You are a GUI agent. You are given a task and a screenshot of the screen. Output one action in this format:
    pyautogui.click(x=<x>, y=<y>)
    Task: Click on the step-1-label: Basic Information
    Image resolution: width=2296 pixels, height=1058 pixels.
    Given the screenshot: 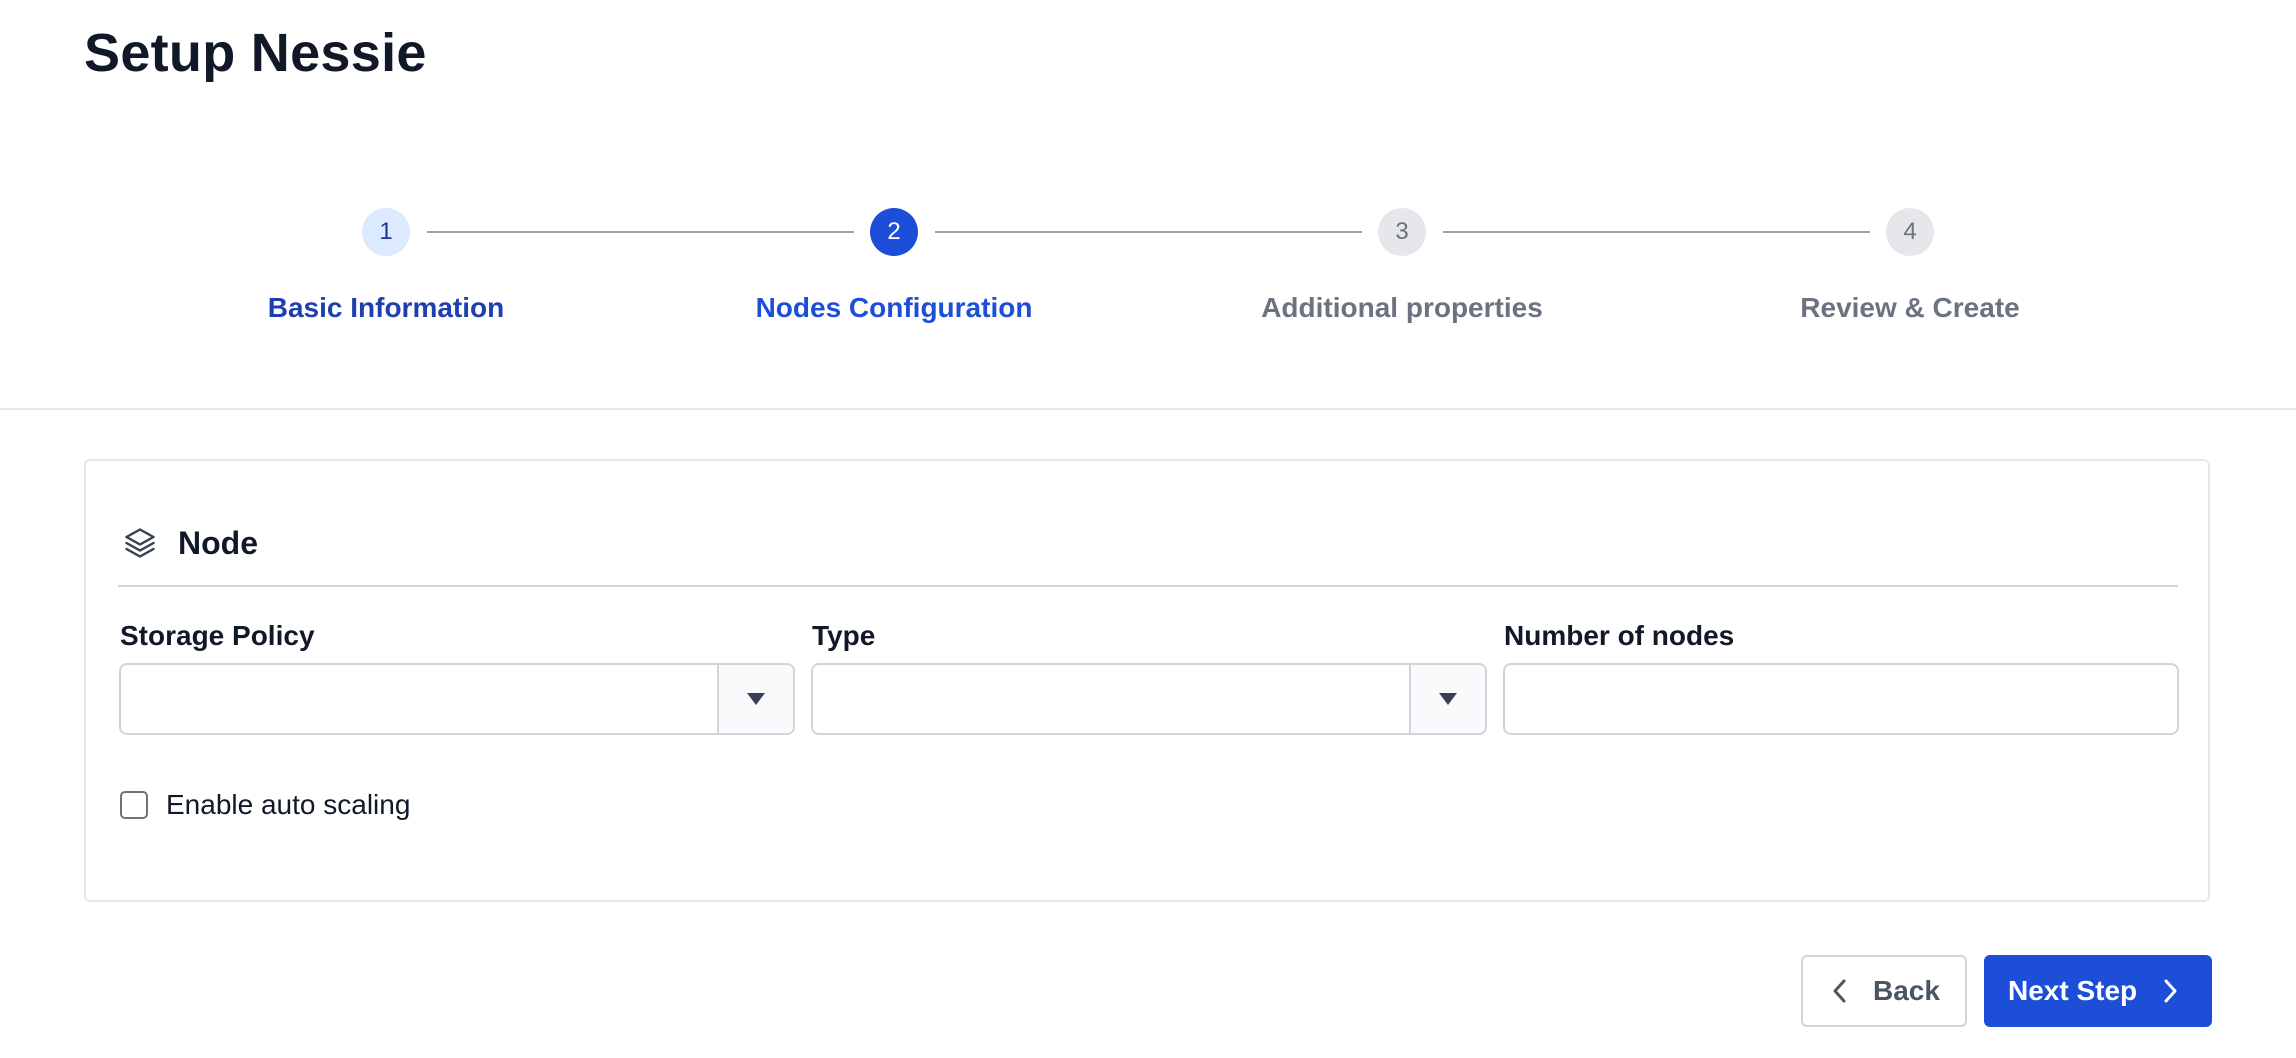 What is the action you would take?
    pyautogui.click(x=386, y=308)
    